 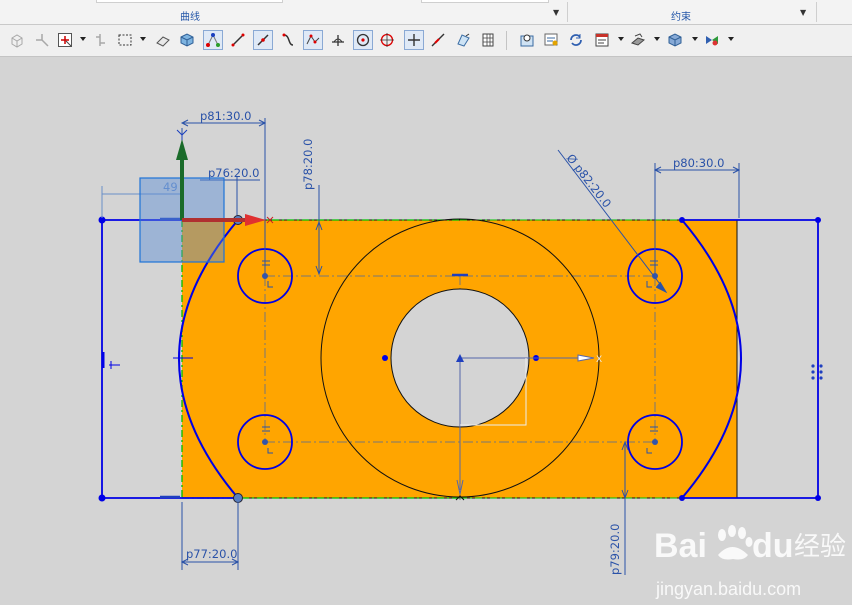 I want to click on axis-label-x: X, so click(x=599, y=360).